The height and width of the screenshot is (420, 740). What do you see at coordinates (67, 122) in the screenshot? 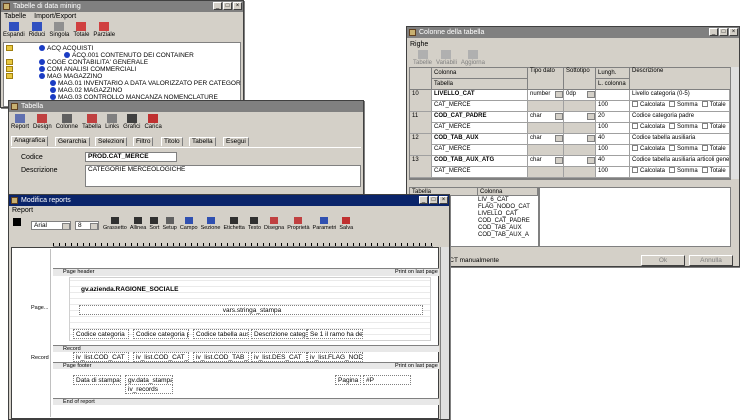
I see `colonne-button: Colonne` at bounding box center [67, 122].